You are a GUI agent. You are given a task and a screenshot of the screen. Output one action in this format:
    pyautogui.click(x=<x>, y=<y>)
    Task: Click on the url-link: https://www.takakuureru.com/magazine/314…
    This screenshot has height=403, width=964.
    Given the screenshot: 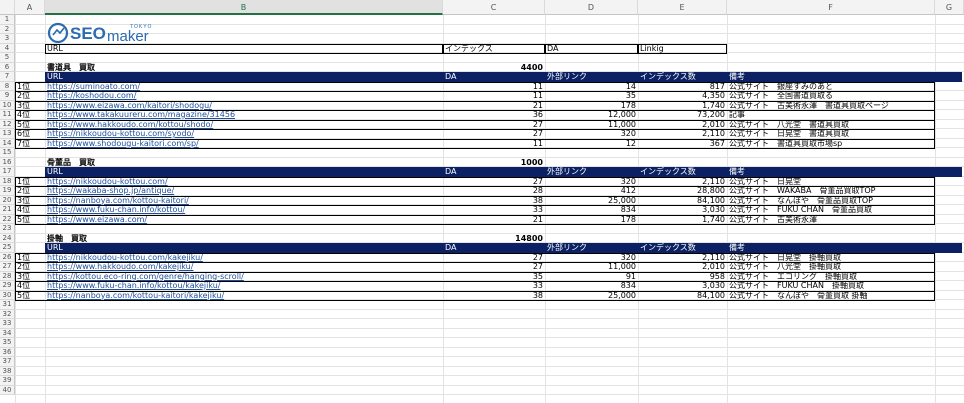 What is the action you would take?
    pyautogui.click(x=244, y=115)
    